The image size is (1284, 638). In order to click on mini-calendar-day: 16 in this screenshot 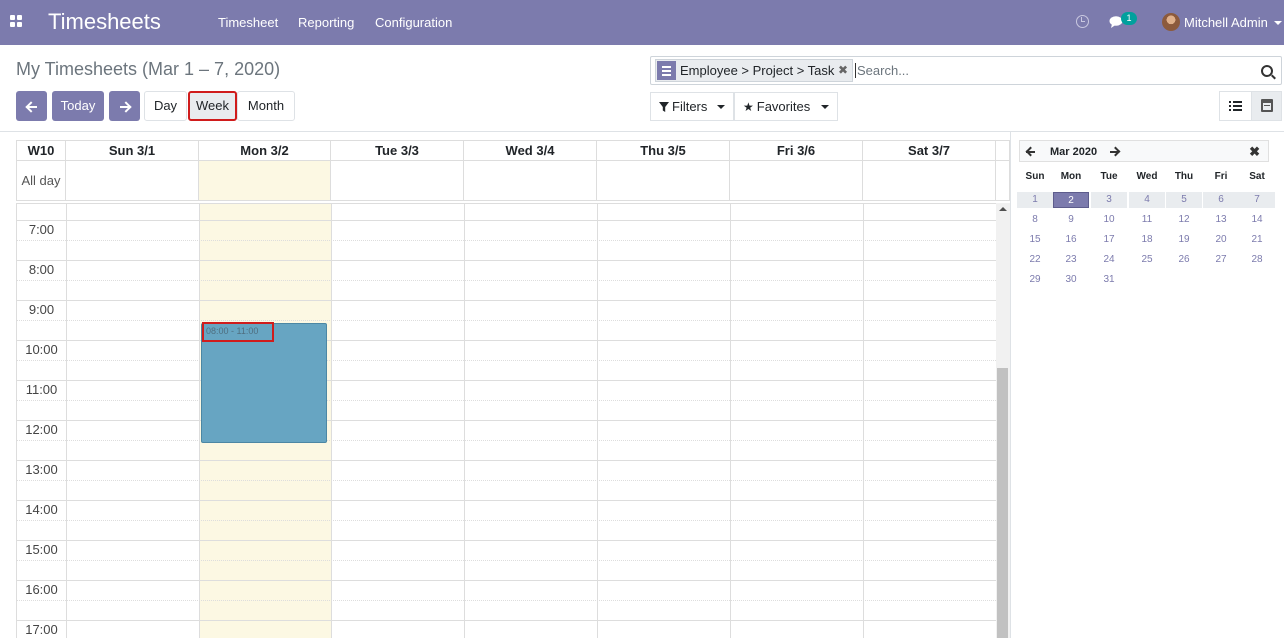, I will do `click(1071, 240)`.